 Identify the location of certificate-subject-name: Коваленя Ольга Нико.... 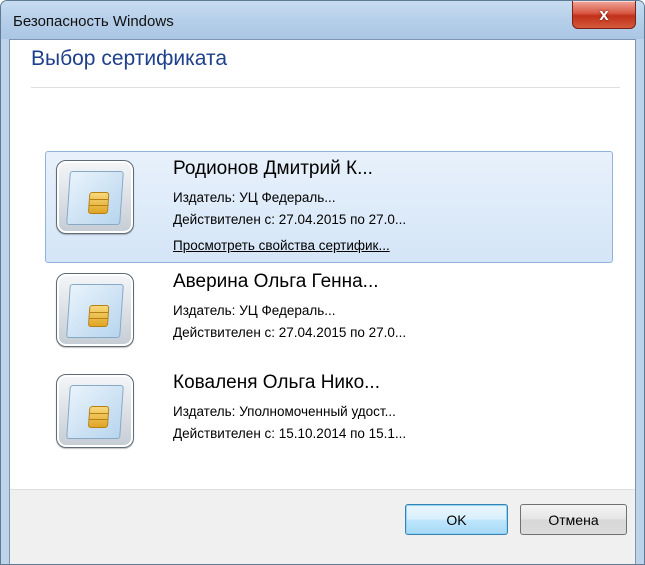
(276, 382).